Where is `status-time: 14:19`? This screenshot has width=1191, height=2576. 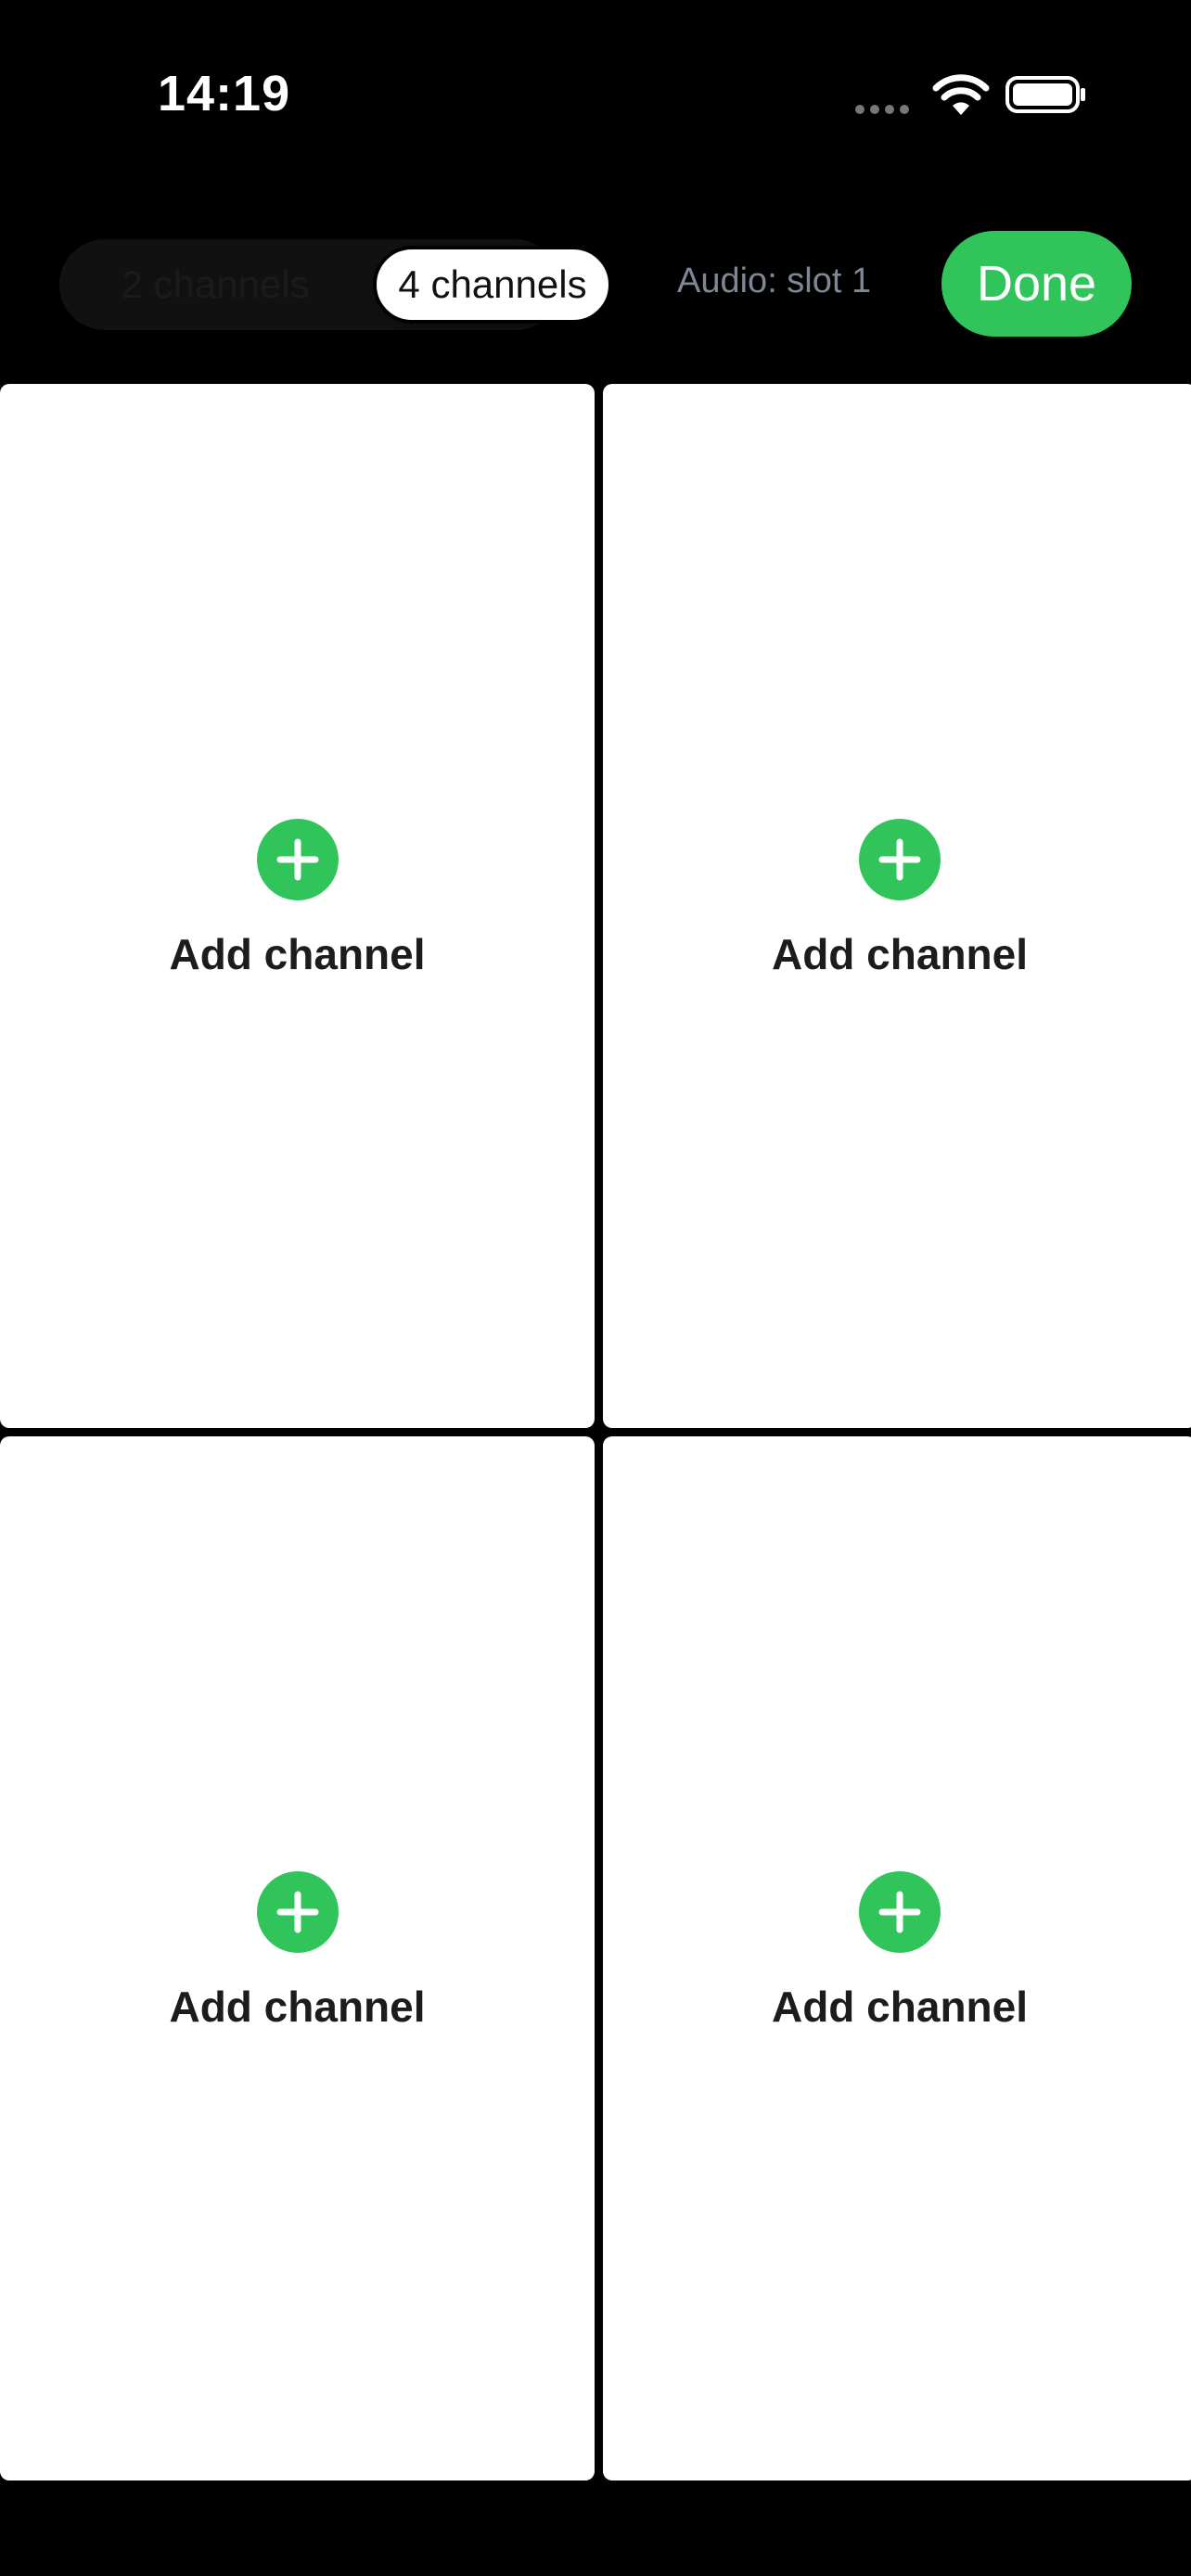 status-time: 14:19 is located at coordinates (224, 94).